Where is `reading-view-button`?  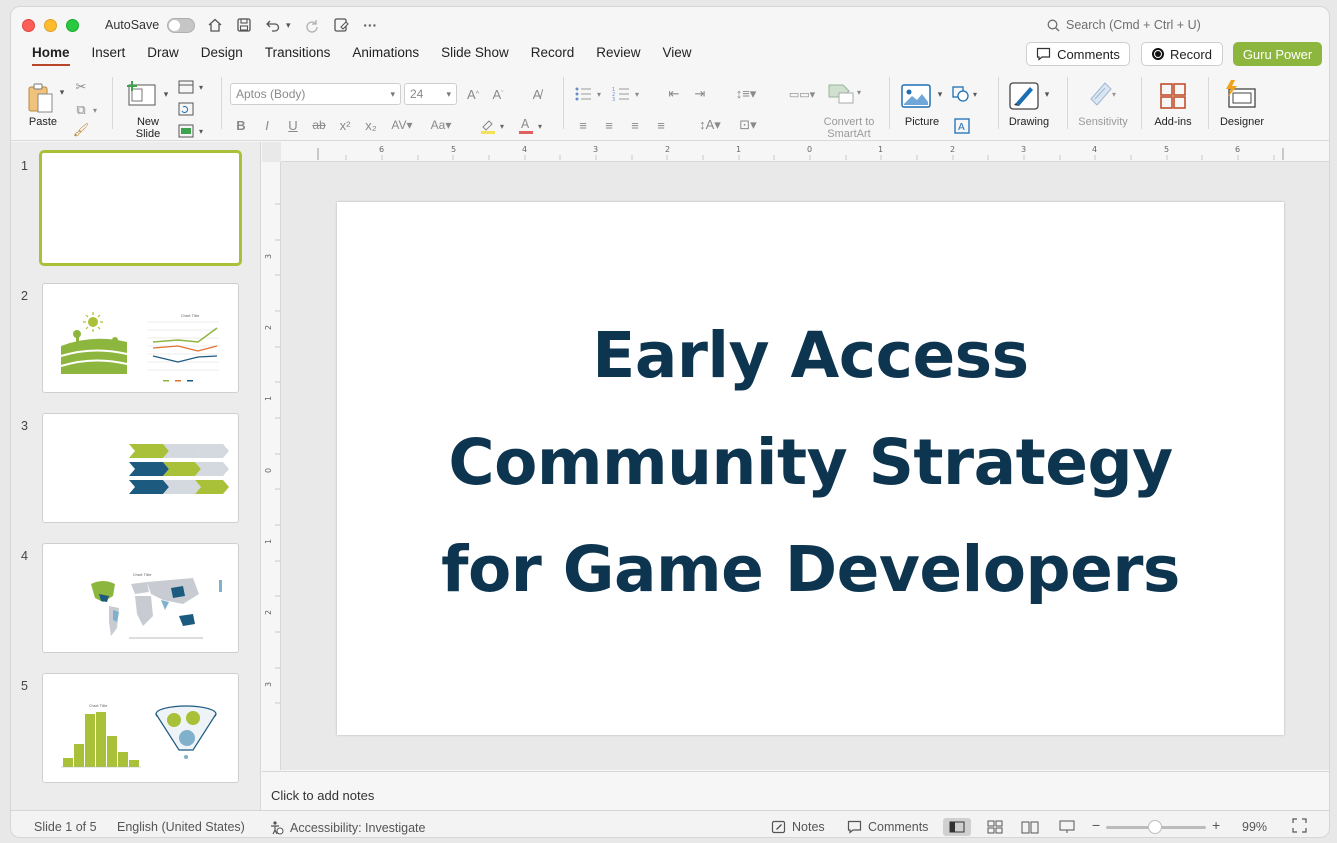 reading-view-button is located at coordinates (1030, 827).